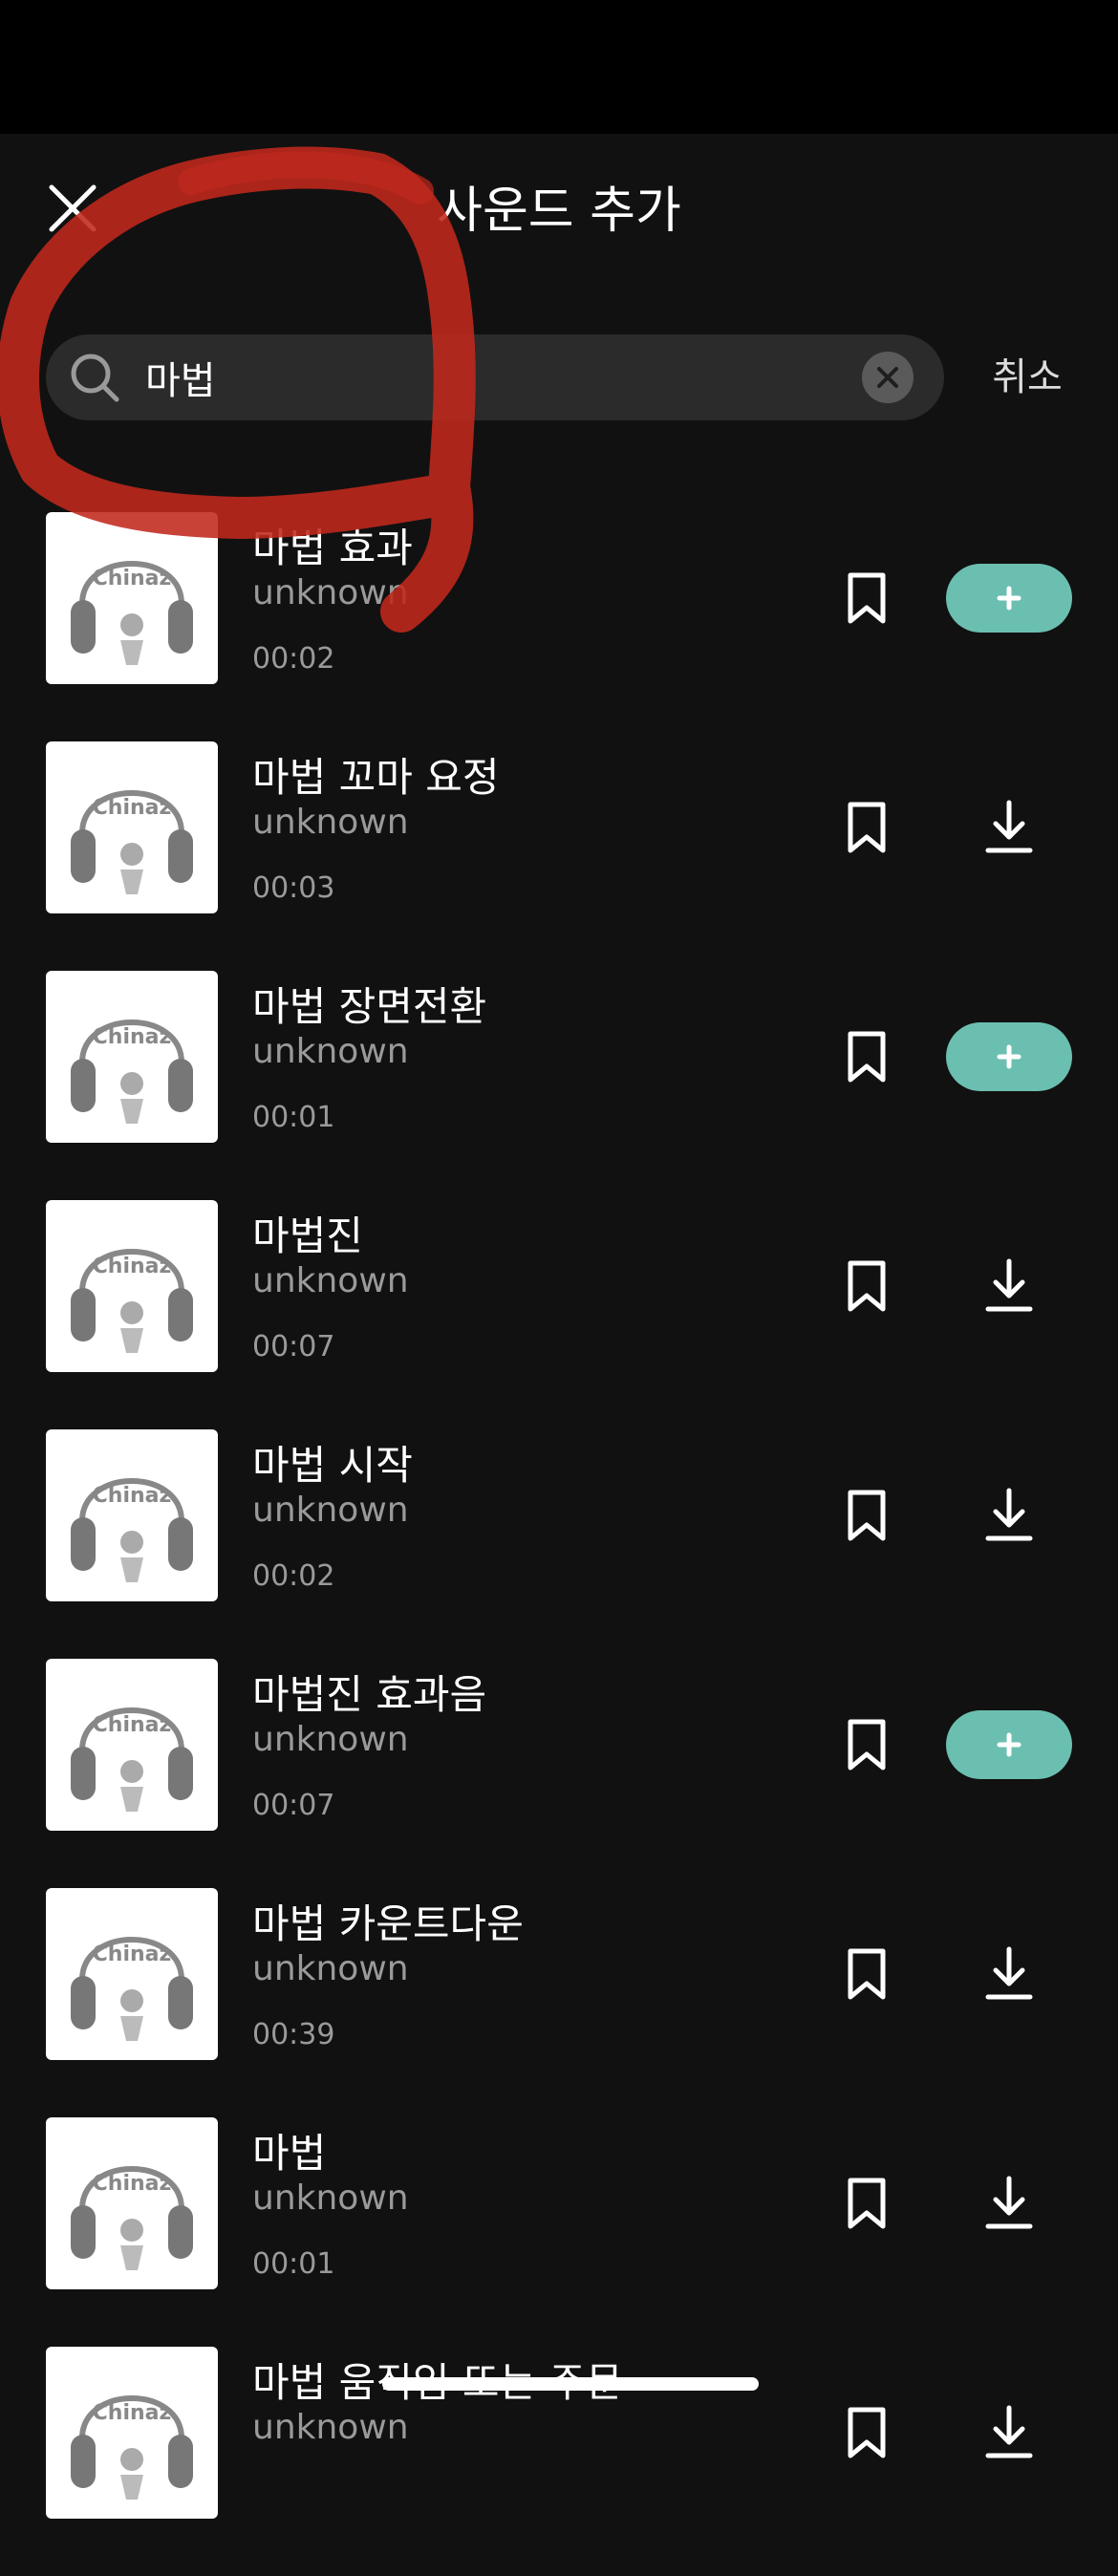 The image size is (1118, 2576). What do you see at coordinates (559, 1773) in the screenshot?
I see `sound-row: Chinaz 마법진 효과음 unknown 00:07` at bounding box center [559, 1773].